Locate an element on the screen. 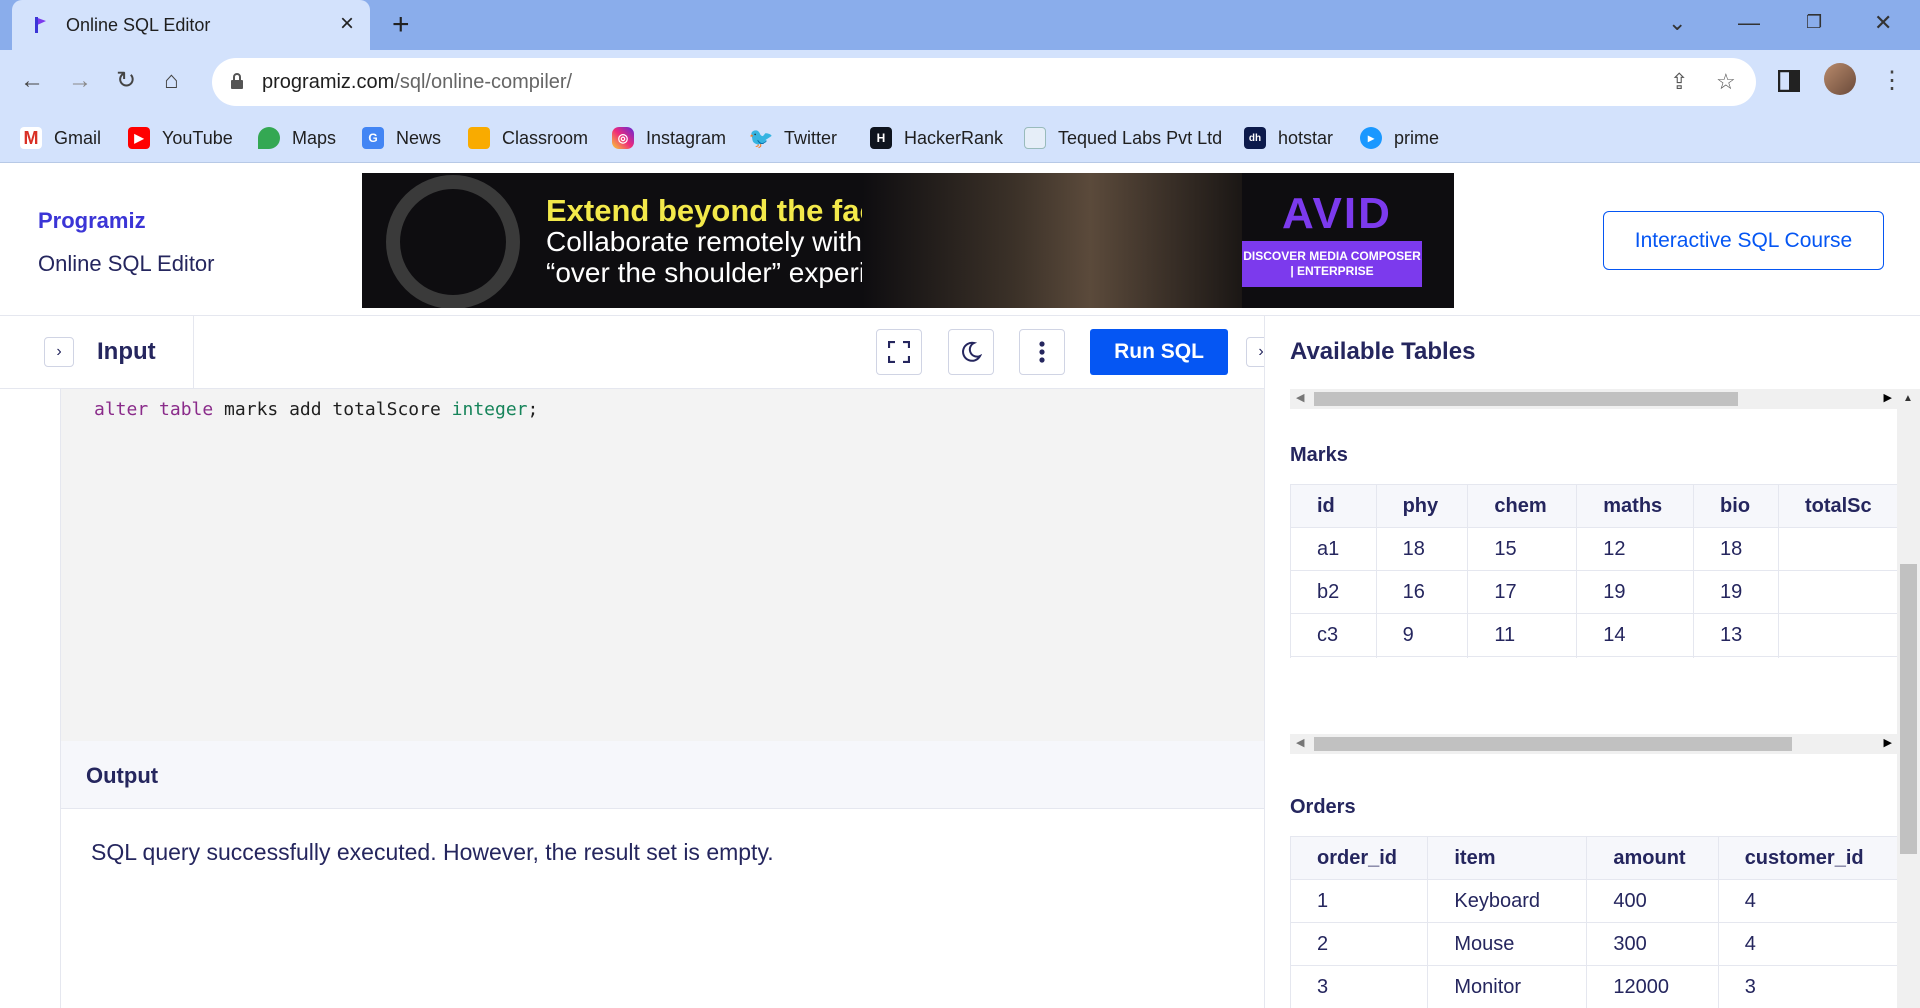 The height and width of the screenshot is (1008, 1920). forward-icon: → is located at coordinates (80, 81).